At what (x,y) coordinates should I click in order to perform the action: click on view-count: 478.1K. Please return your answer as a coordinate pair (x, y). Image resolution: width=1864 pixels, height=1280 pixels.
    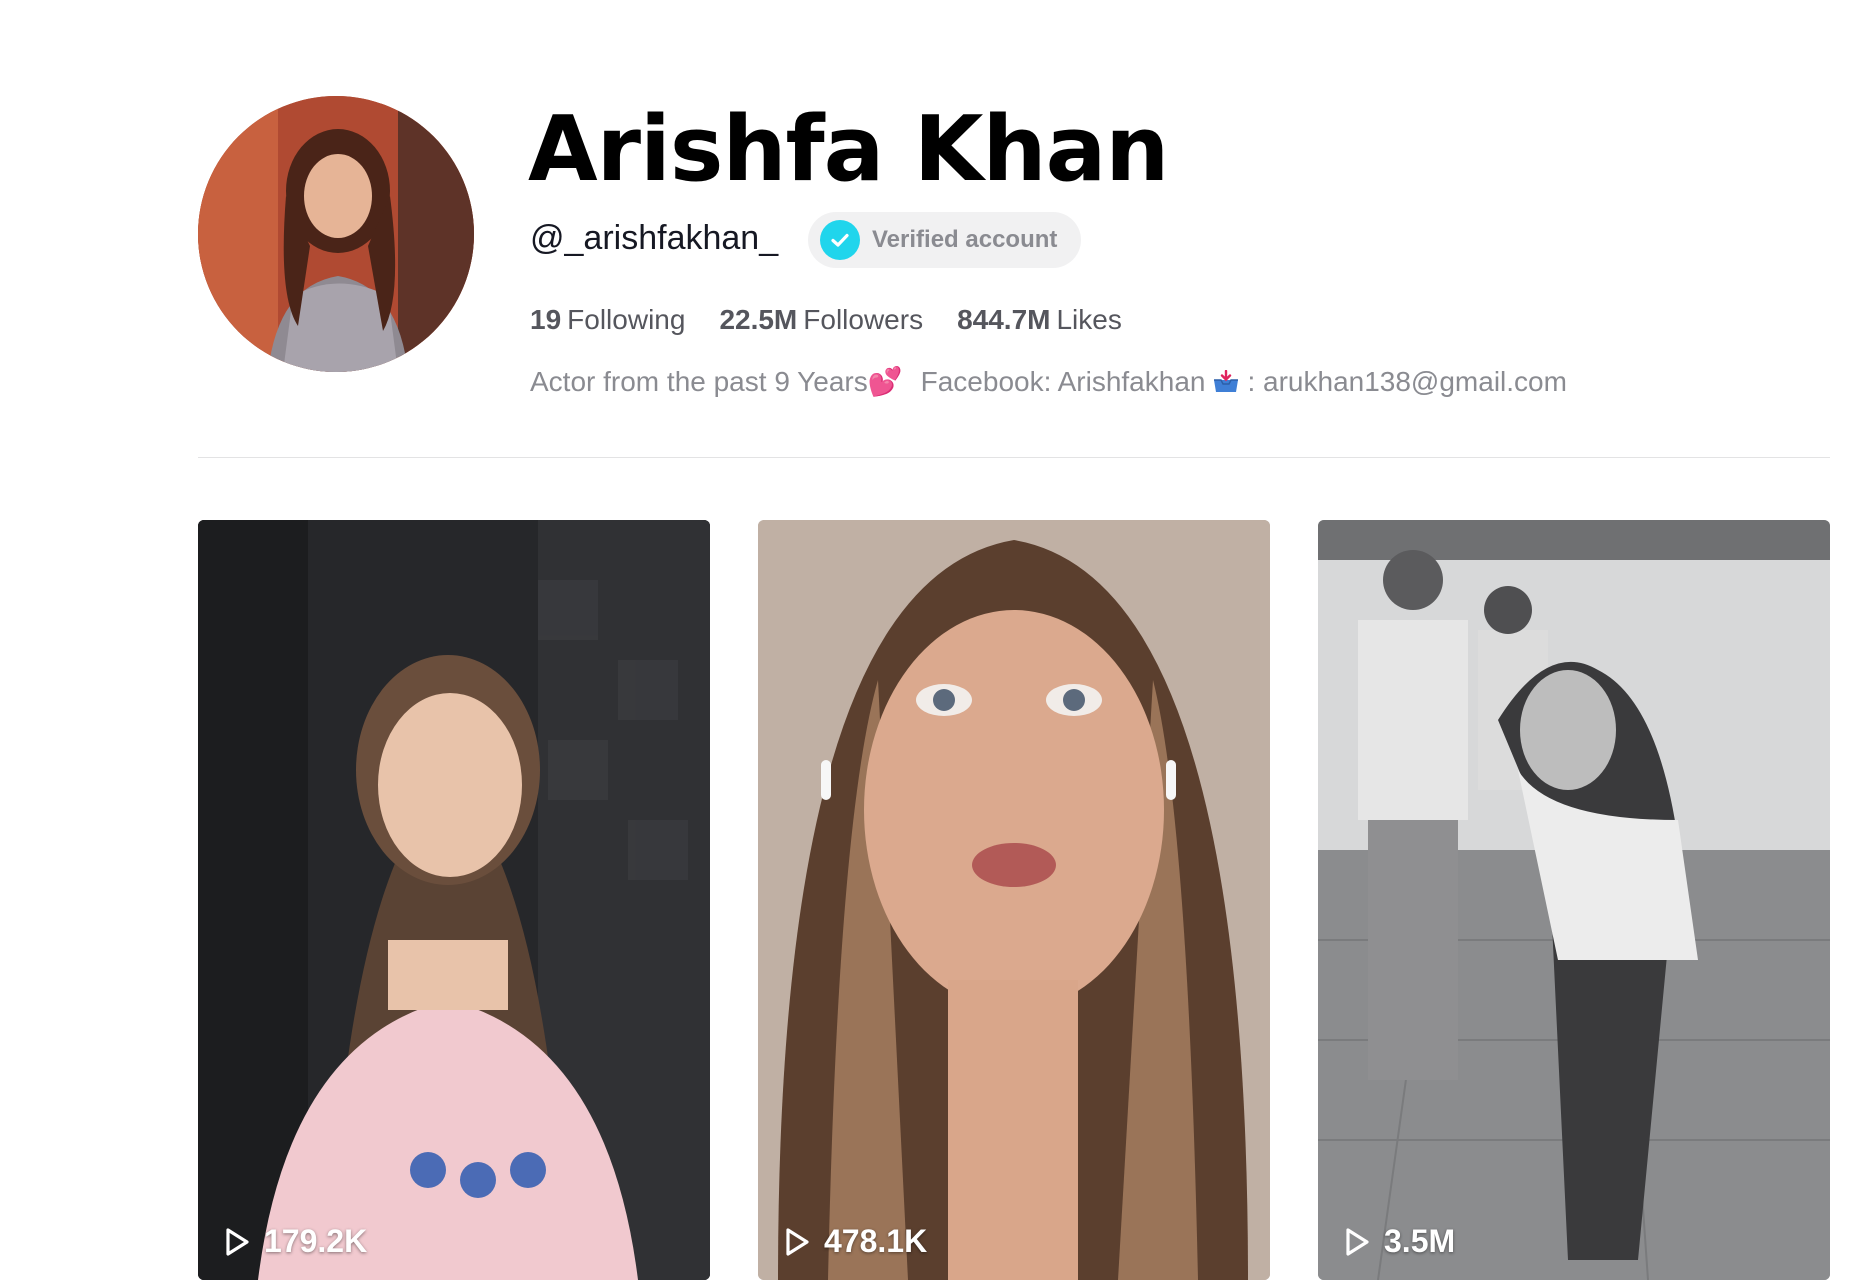
    Looking at the image, I should click on (855, 1241).